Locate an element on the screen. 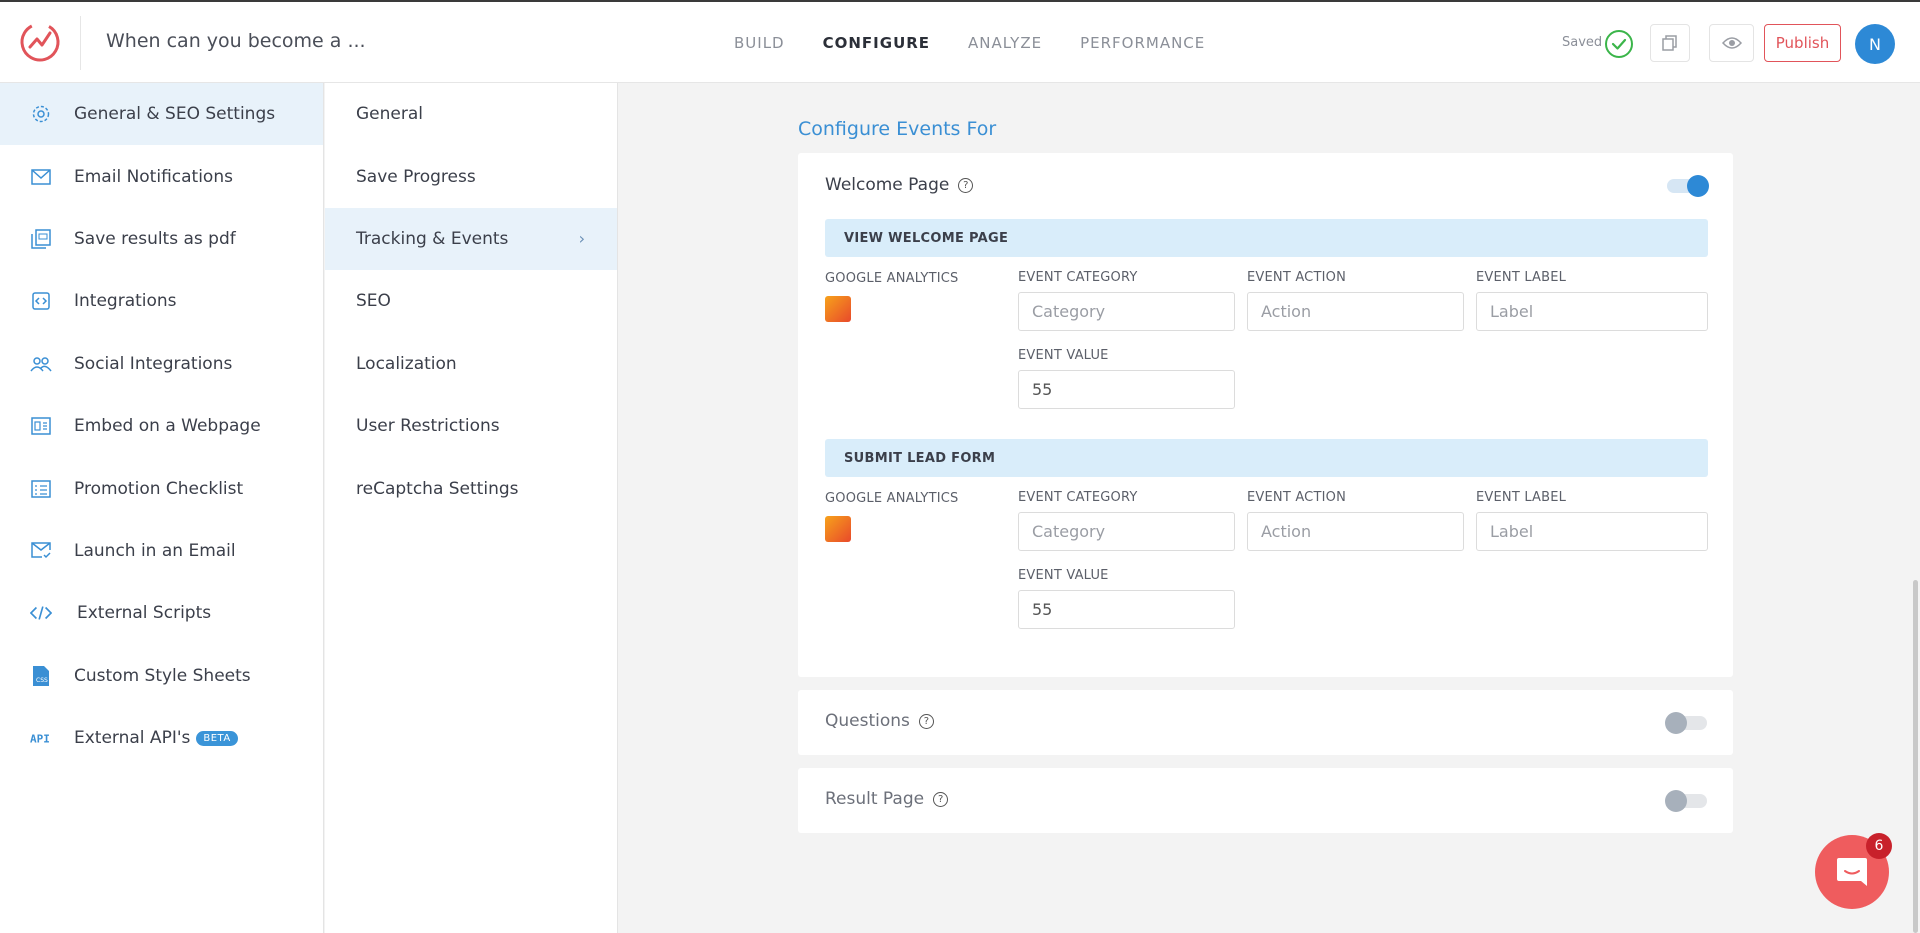 The image size is (1920, 933). result-page-card: Result Page ? is located at coordinates (1265, 800).